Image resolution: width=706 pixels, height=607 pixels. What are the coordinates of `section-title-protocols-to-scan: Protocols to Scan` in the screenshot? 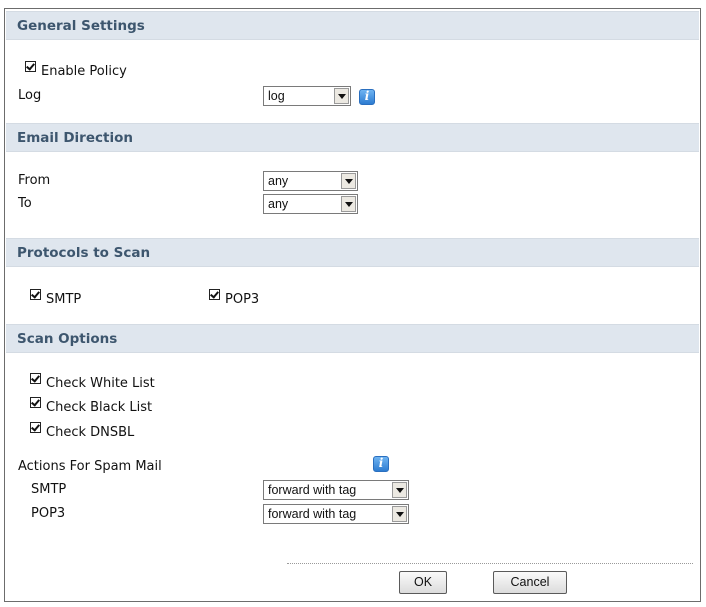 It's located at (84, 253).